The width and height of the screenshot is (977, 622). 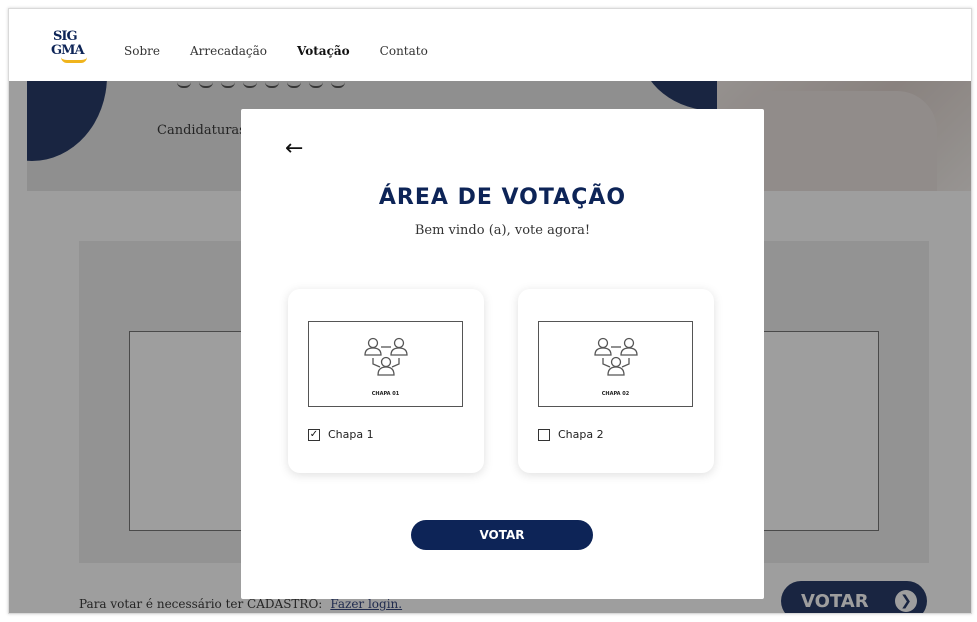 What do you see at coordinates (65, 36) in the screenshot?
I see `logo-line-1: SIG` at bounding box center [65, 36].